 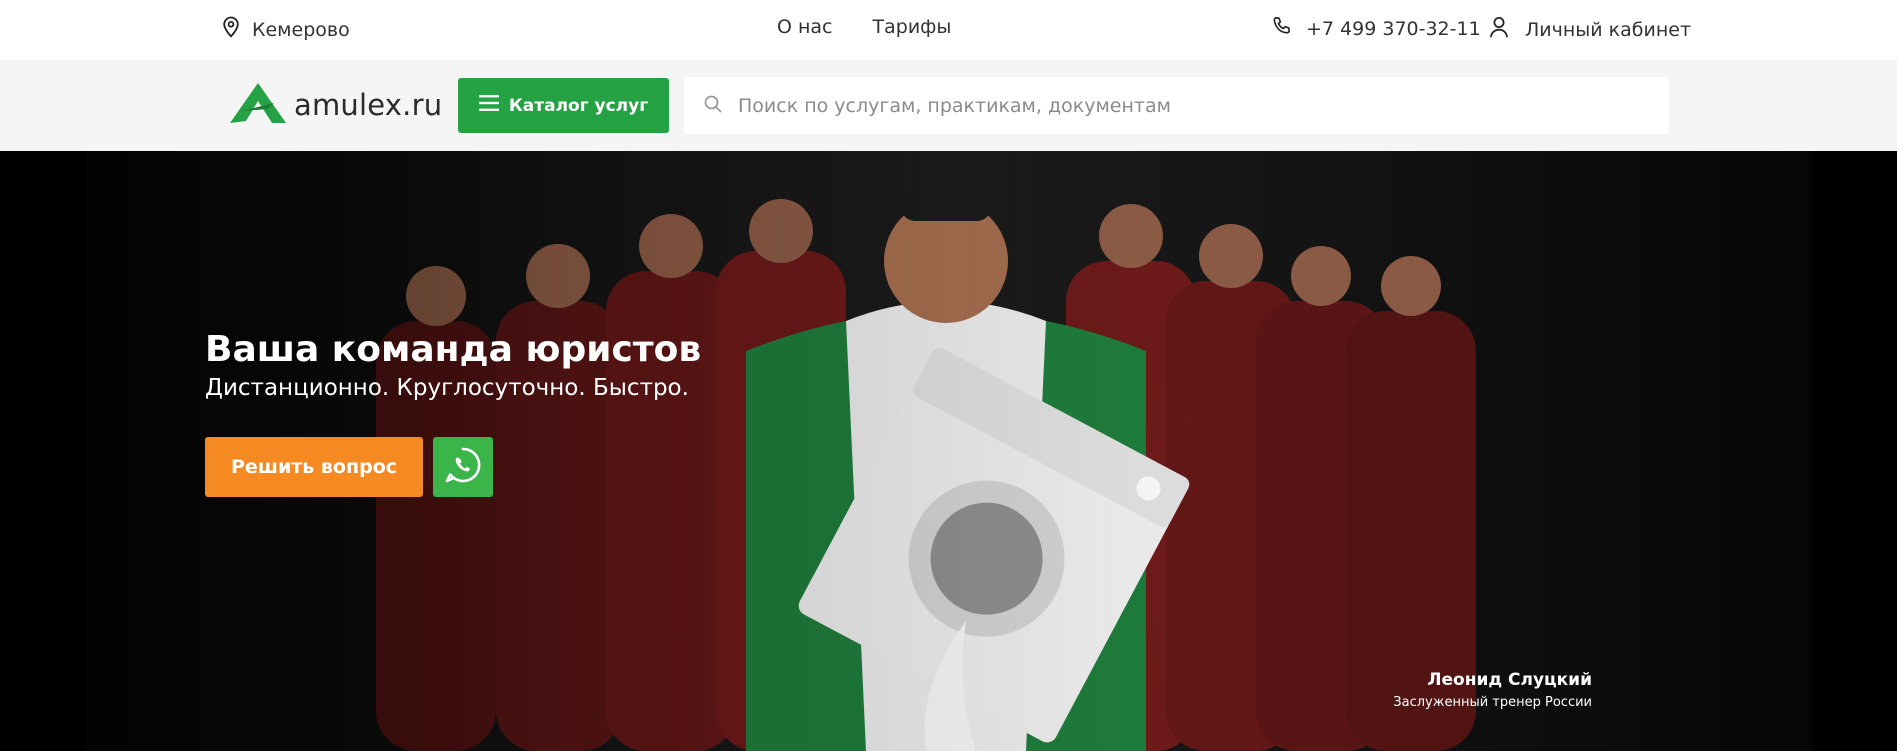 What do you see at coordinates (231, 29) in the screenshot?
I see `location-pin-icon` at bounding box center [231, 29].